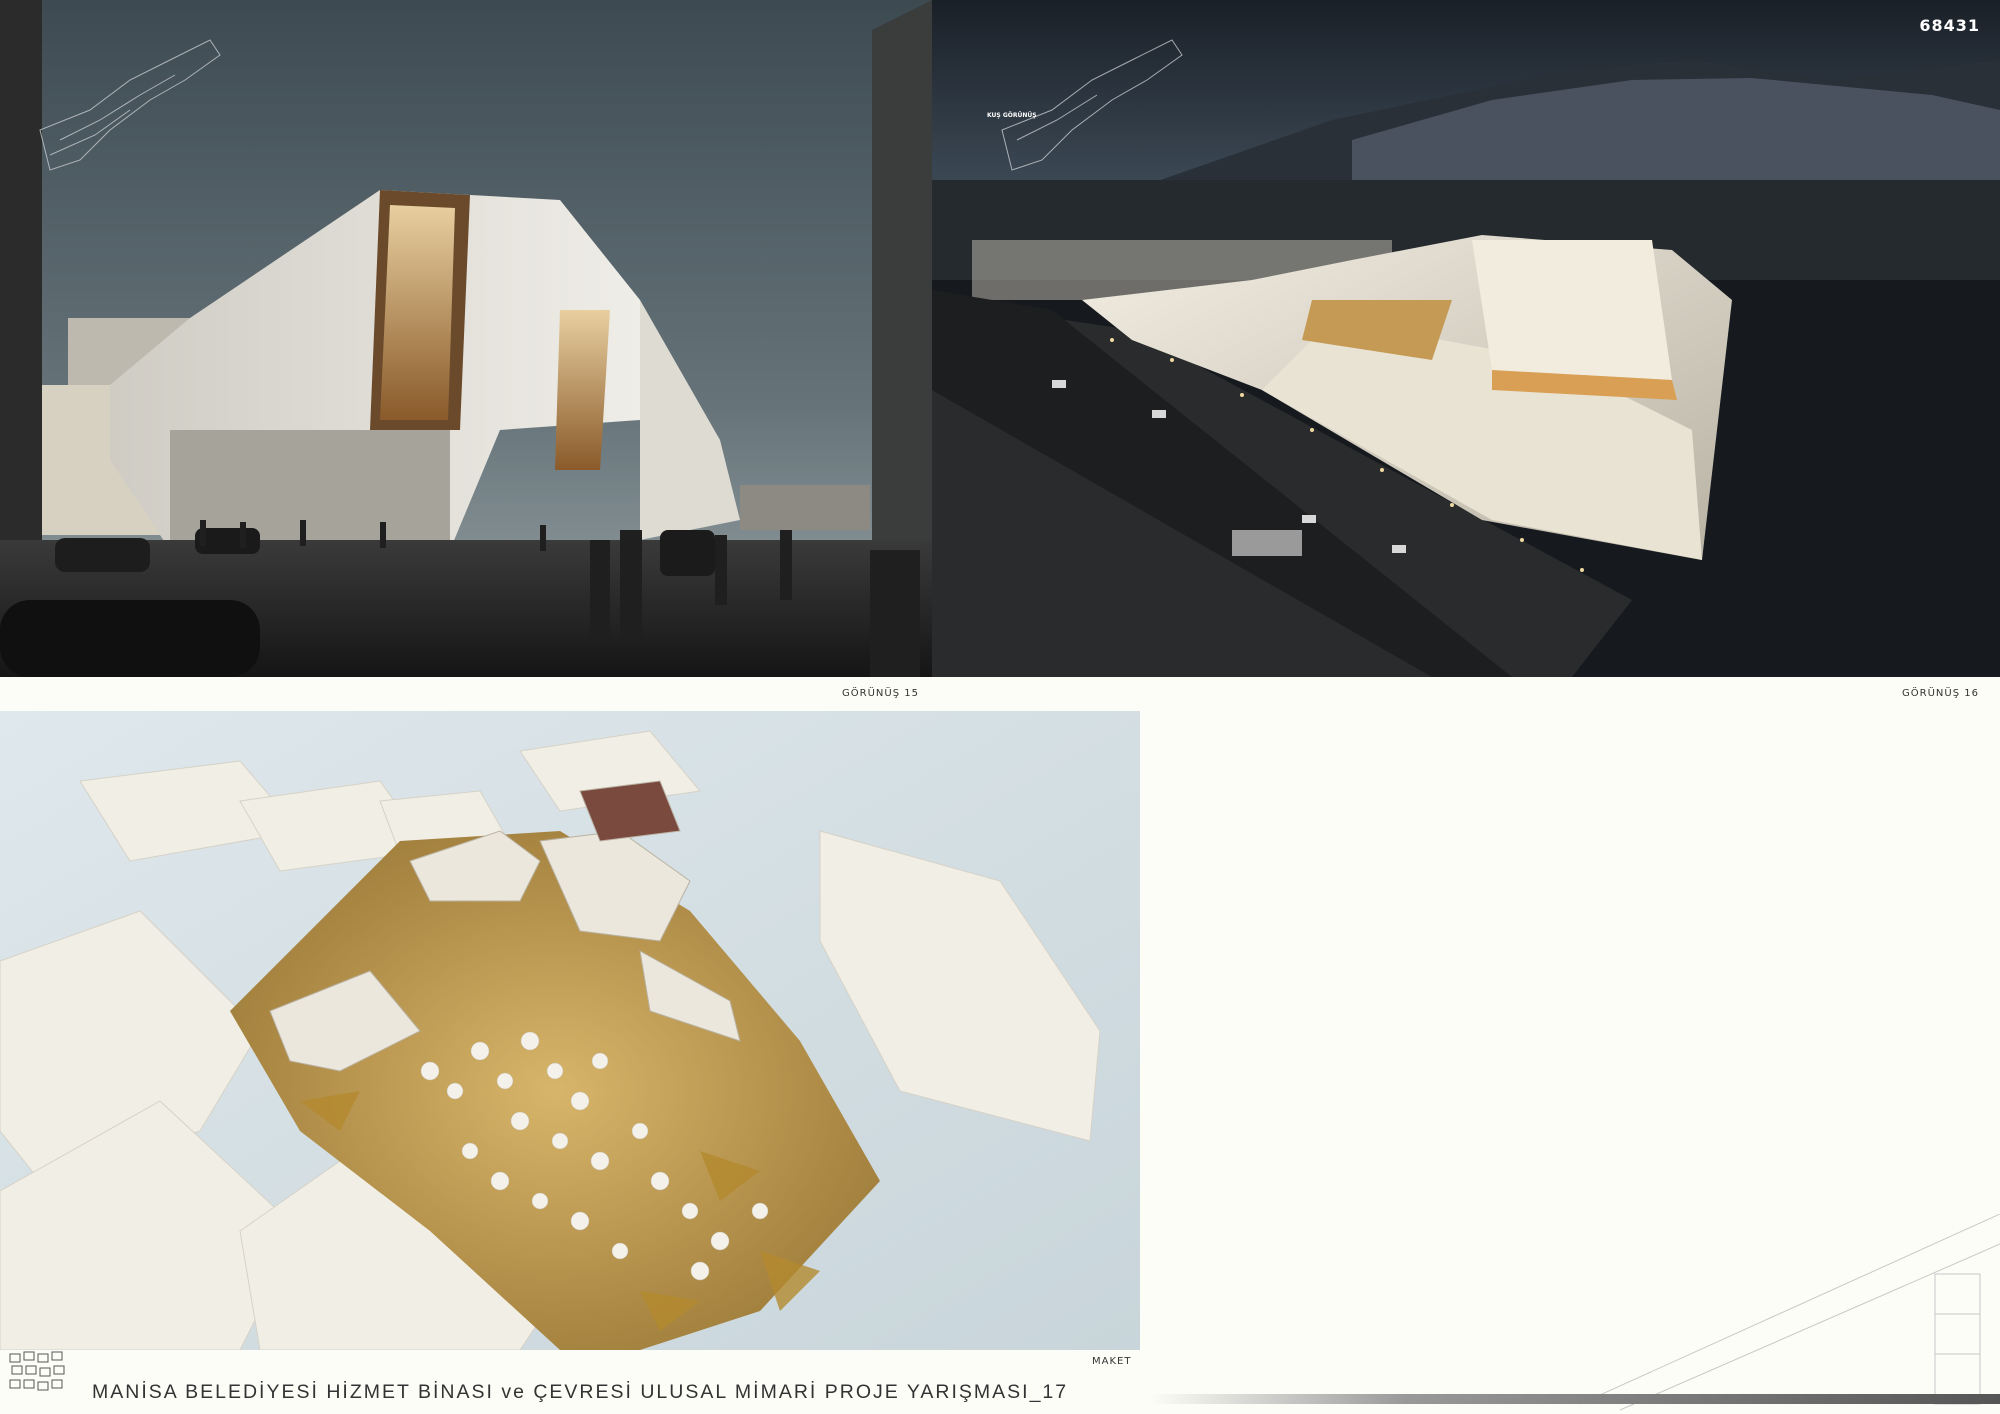  I want to click on keymap-label: KUŞ GÖRÜNÜŞ, so click(1012, 115).